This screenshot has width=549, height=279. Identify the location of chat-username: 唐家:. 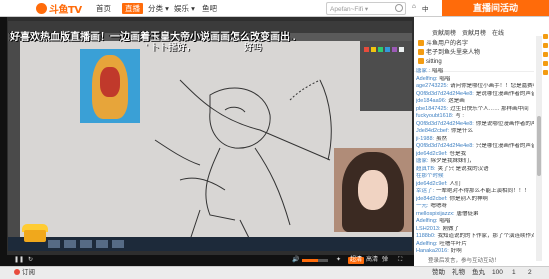
(422, 161).